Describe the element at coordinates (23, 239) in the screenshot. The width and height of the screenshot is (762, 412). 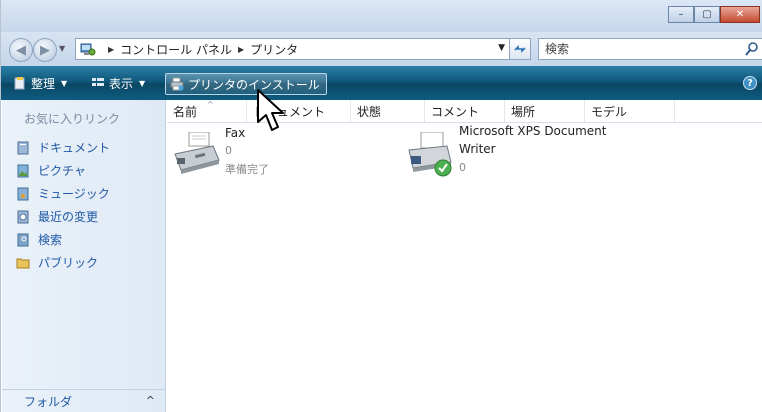
I see `search-folder-icon` at that location.